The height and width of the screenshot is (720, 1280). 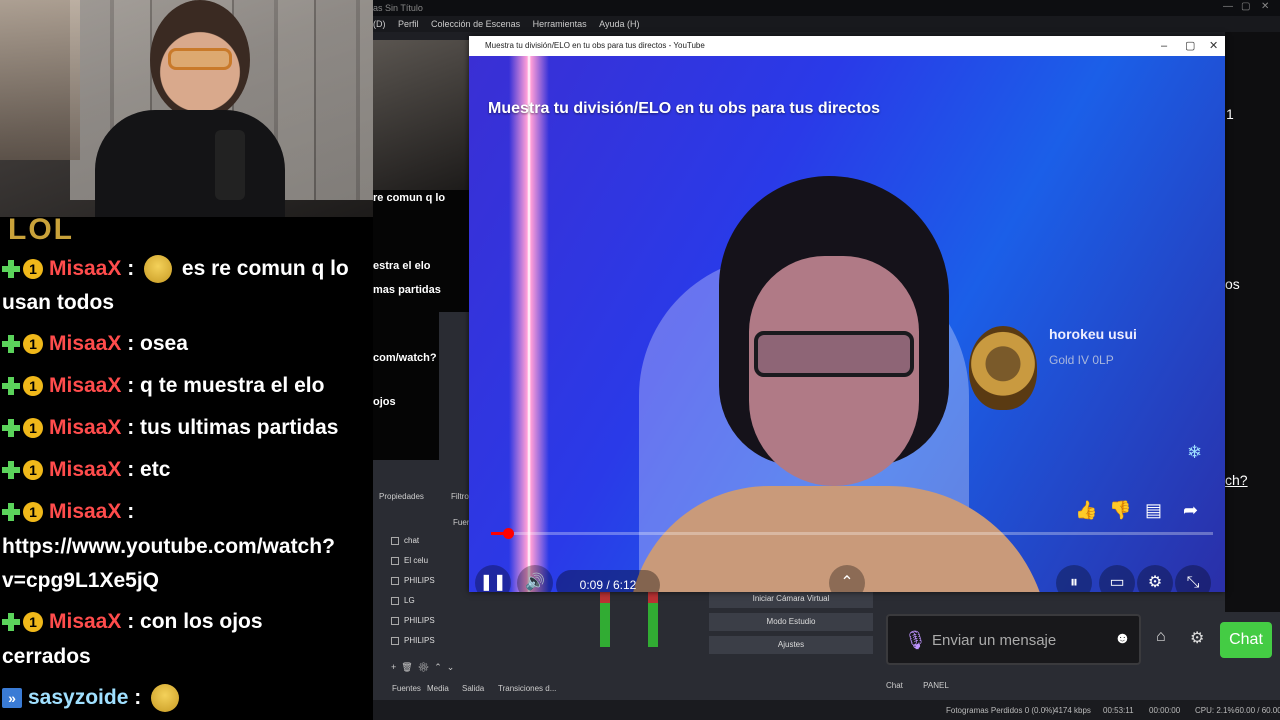 What do you see at coordinates (384, 402) in the screenshot?
I see `preview-text: ojos` at bounding box center [384, 402].